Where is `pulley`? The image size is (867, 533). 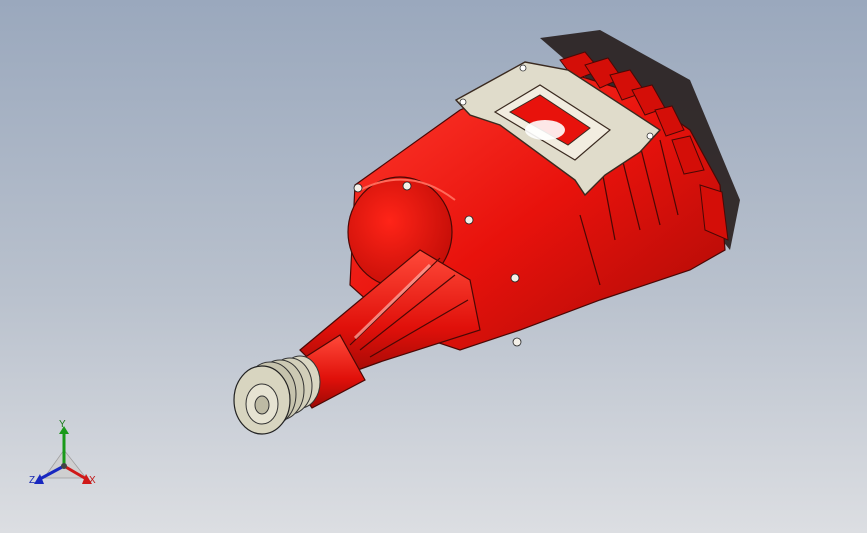
pulley is located at coordinates (277, 395).